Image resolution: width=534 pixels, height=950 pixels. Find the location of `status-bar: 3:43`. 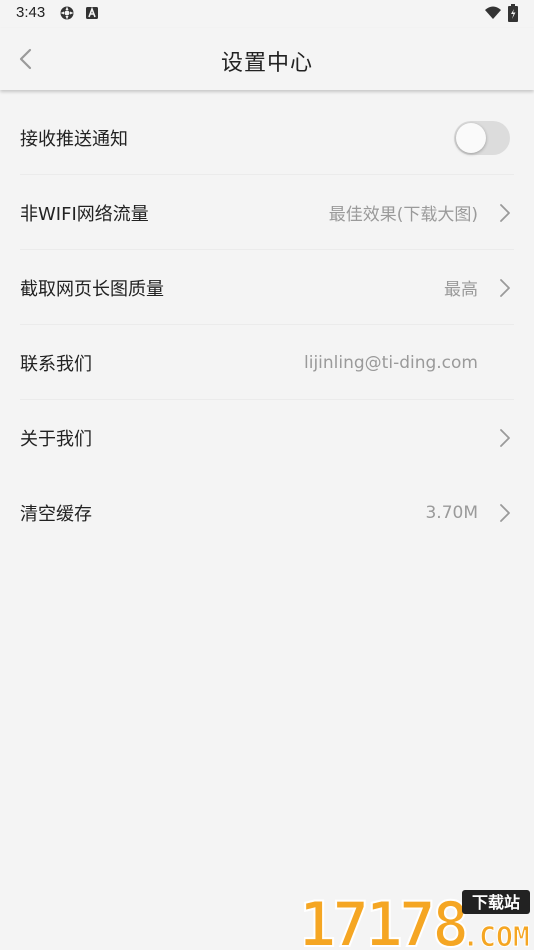

status-bar: 3:43 is located at coordinates (267, 14).